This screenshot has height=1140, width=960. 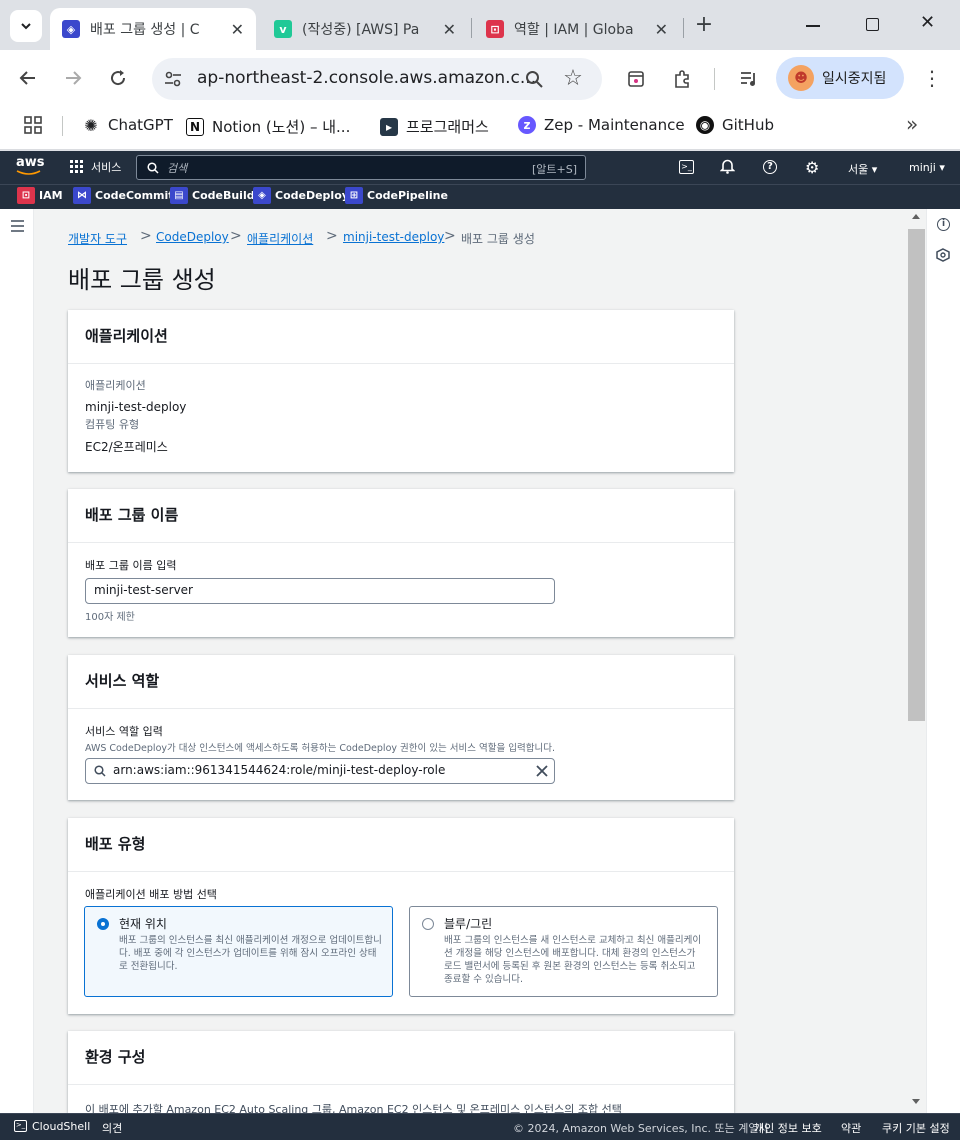 What do you see at coordinates (682, 79) in the screenshot?
I see `extensions-puzzle-icon` at bounding box center [682, 79].